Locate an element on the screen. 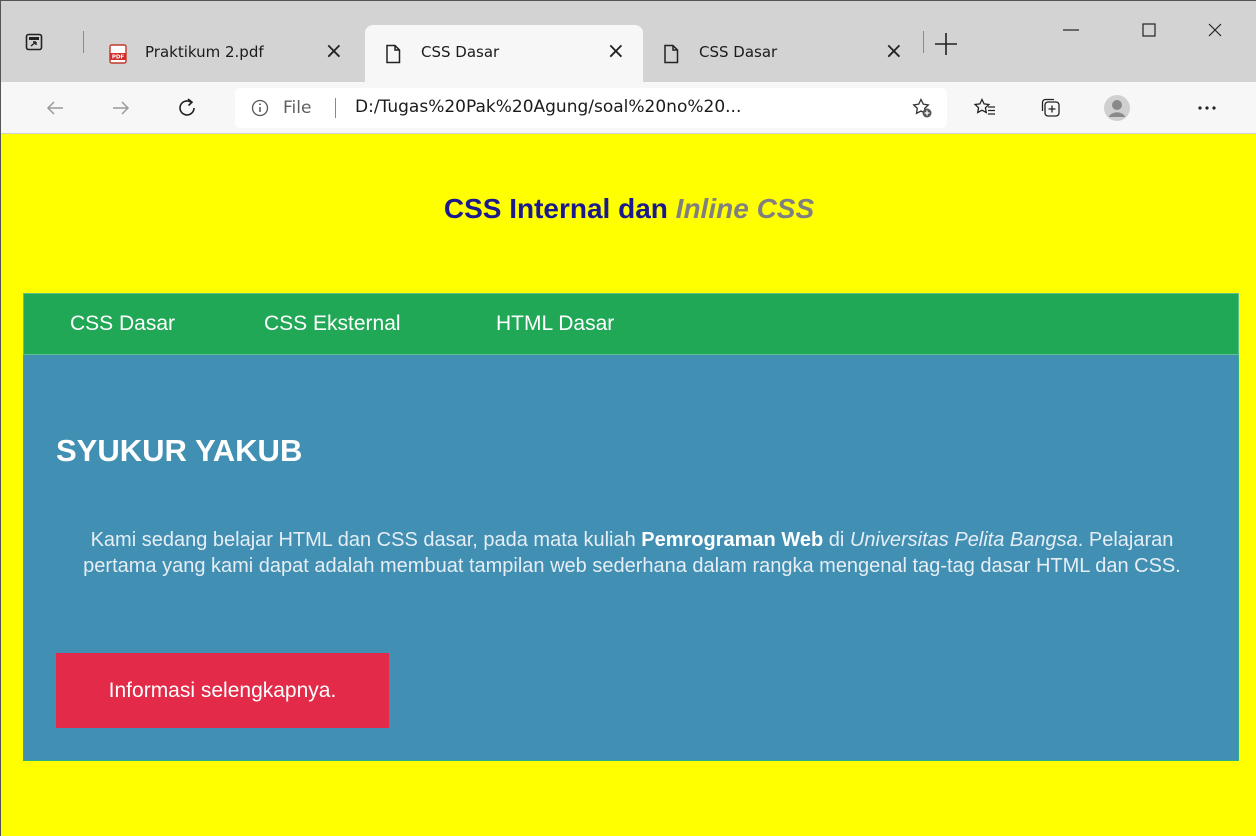 This screenshot has width=1256, height=836. plus-icon is located at coordinates (946, 44).